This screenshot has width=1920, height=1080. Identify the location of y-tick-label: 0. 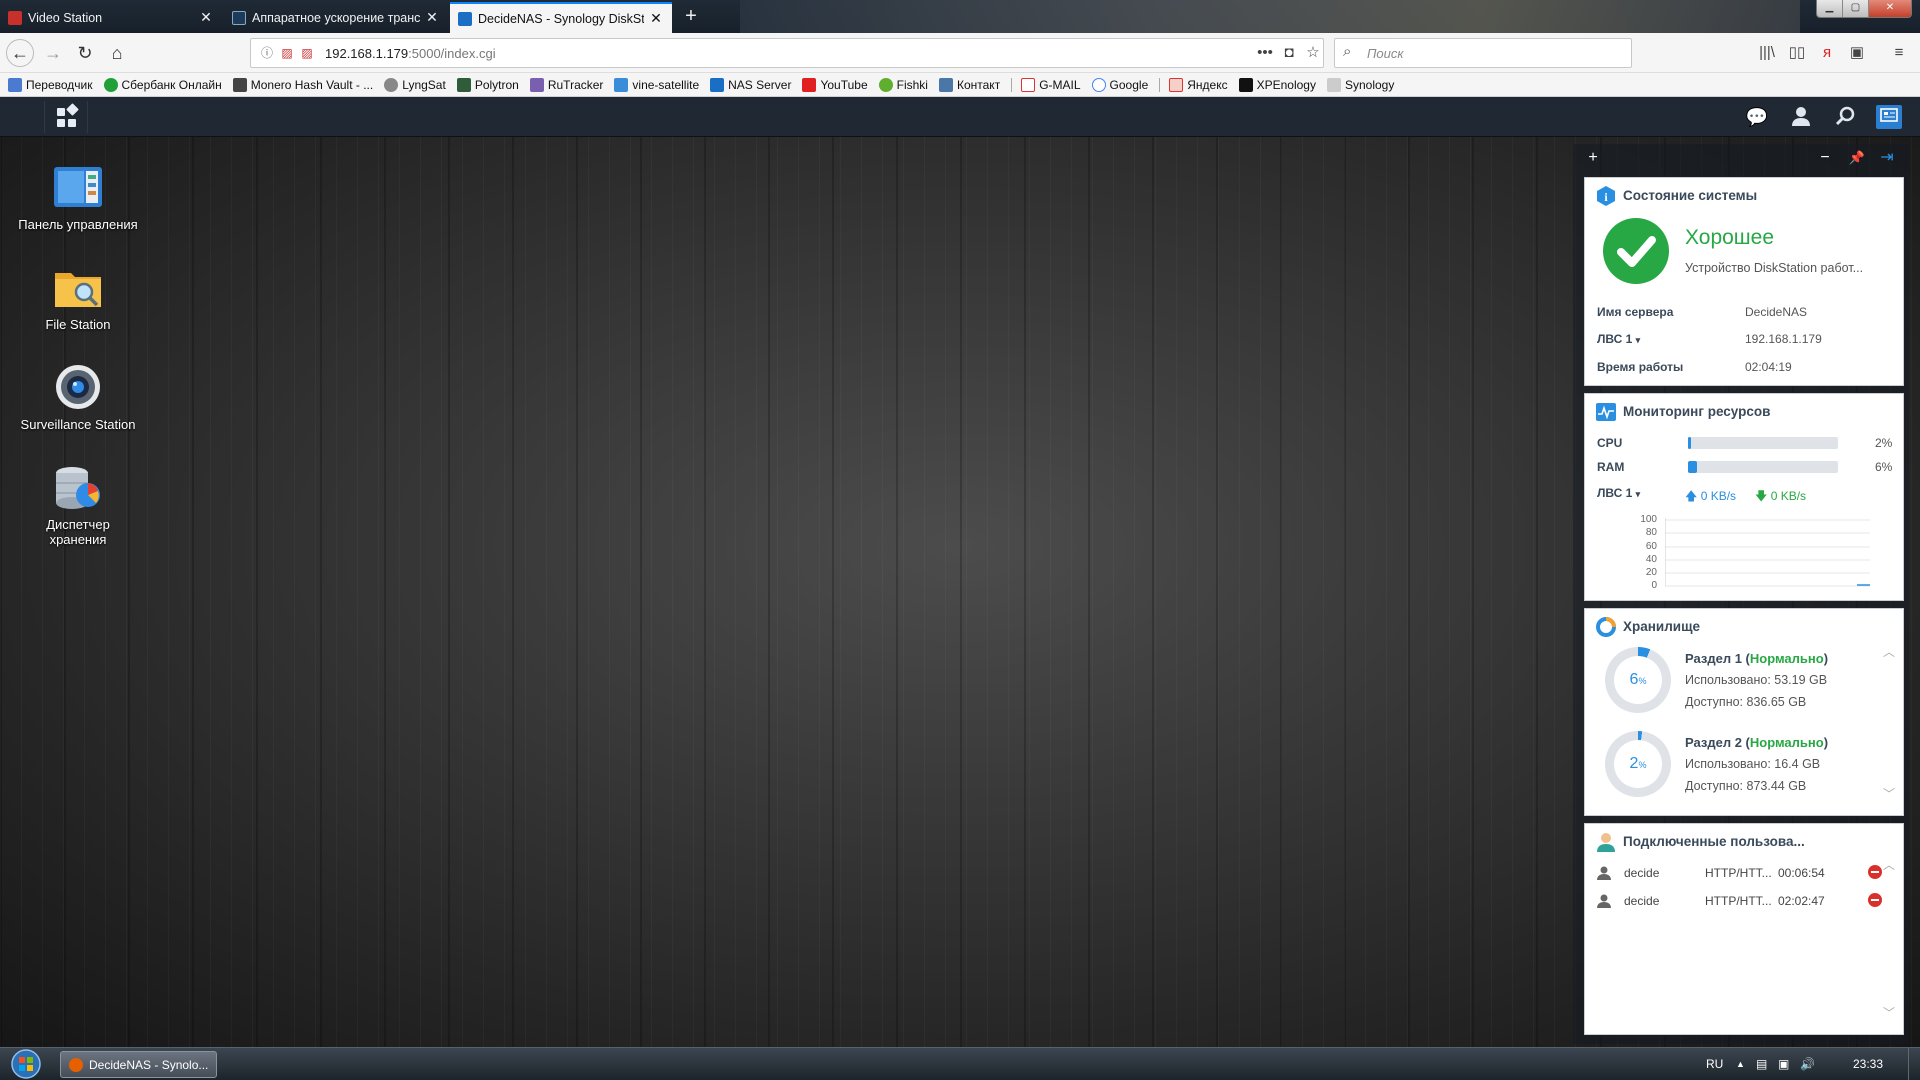
(1654, 585).